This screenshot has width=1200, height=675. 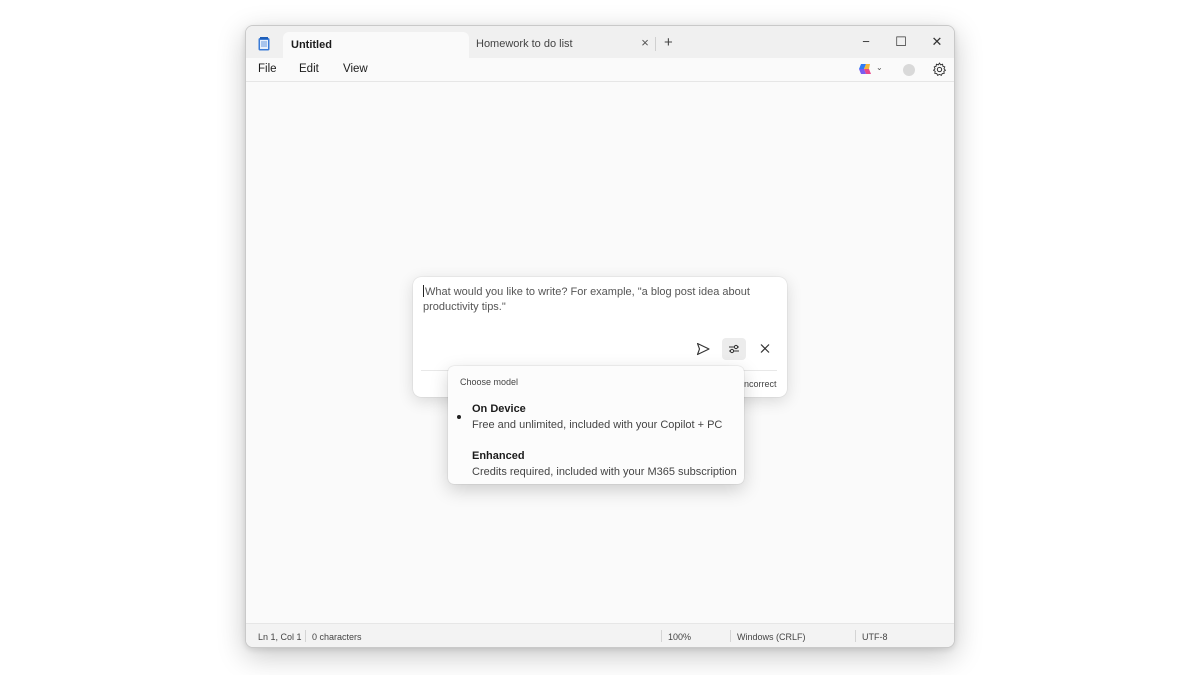 I want to click on minimize-button: −, so click(x=866, y=42).